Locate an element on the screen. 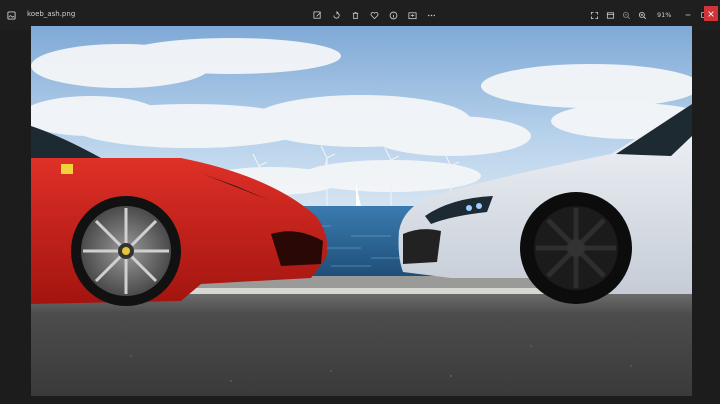 This screenshot has width=720, height=404. zoom-out-icon is located at coordinates (626, 15).